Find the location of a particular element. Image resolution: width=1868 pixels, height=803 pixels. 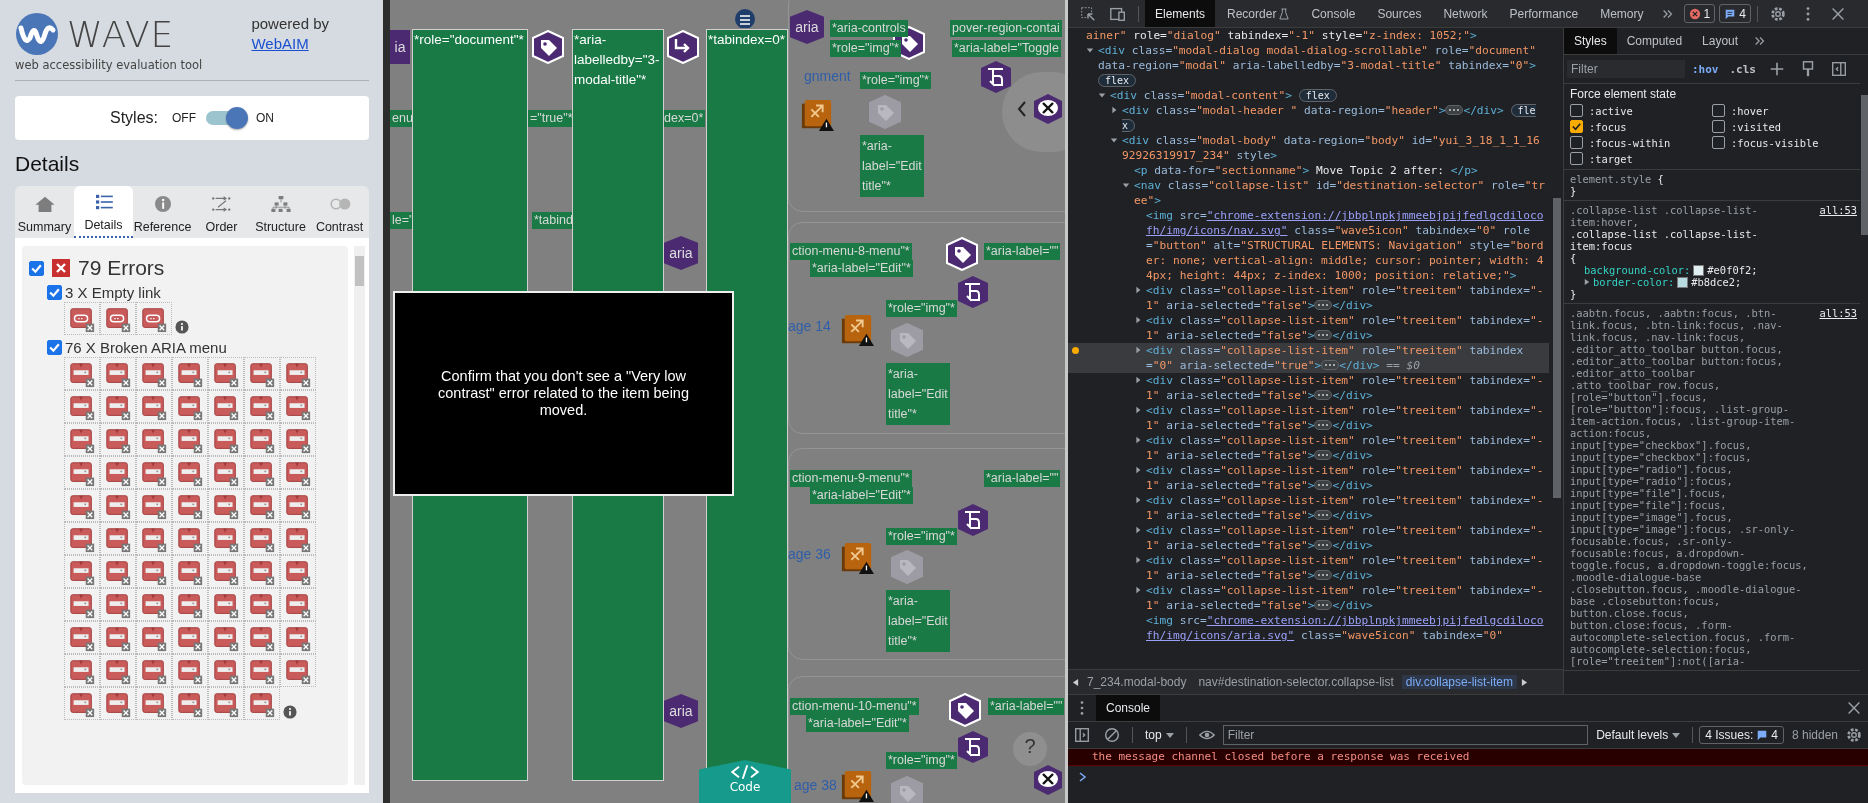

console-message: the message channel closed before a response was received is located at coordinates (1468, 757).